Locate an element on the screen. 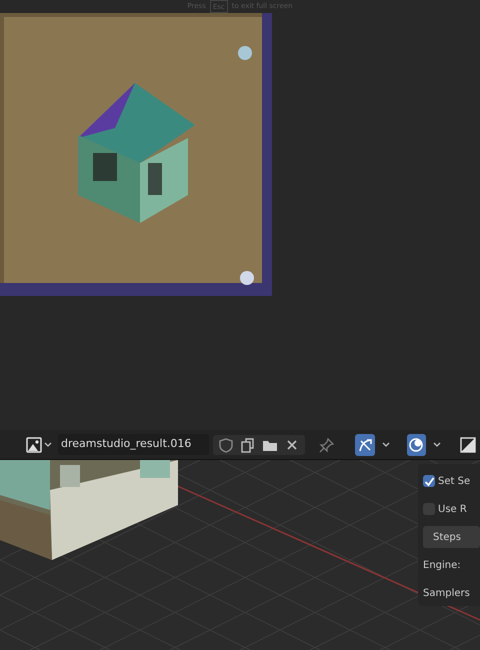  field-label: Samplers is located at coordinates (446, 593).